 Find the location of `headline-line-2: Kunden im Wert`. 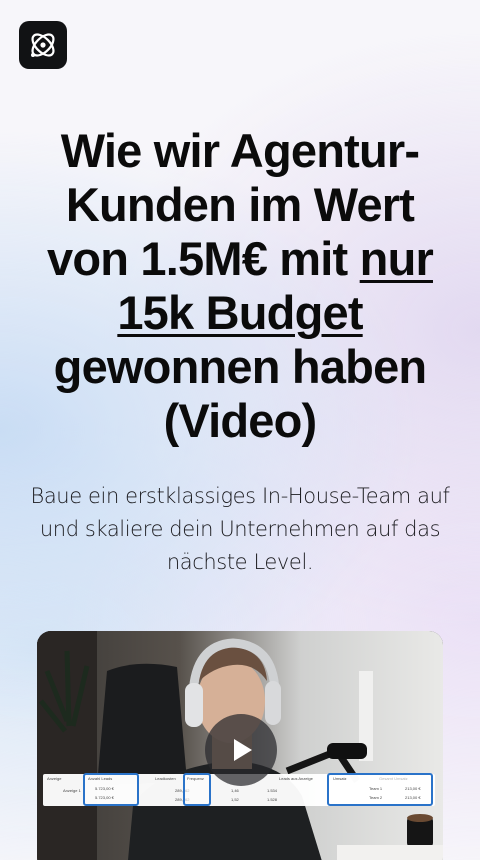

headline-line-2: Kunden im Wert is located at coordinates (240, 204).